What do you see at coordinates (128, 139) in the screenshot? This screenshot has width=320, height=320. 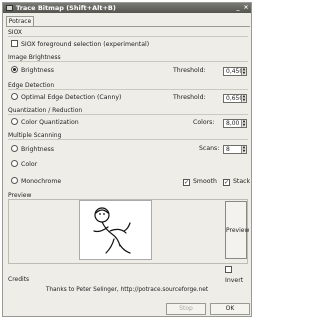 I see `multiscan-separator` at bounding box center [128, 139].